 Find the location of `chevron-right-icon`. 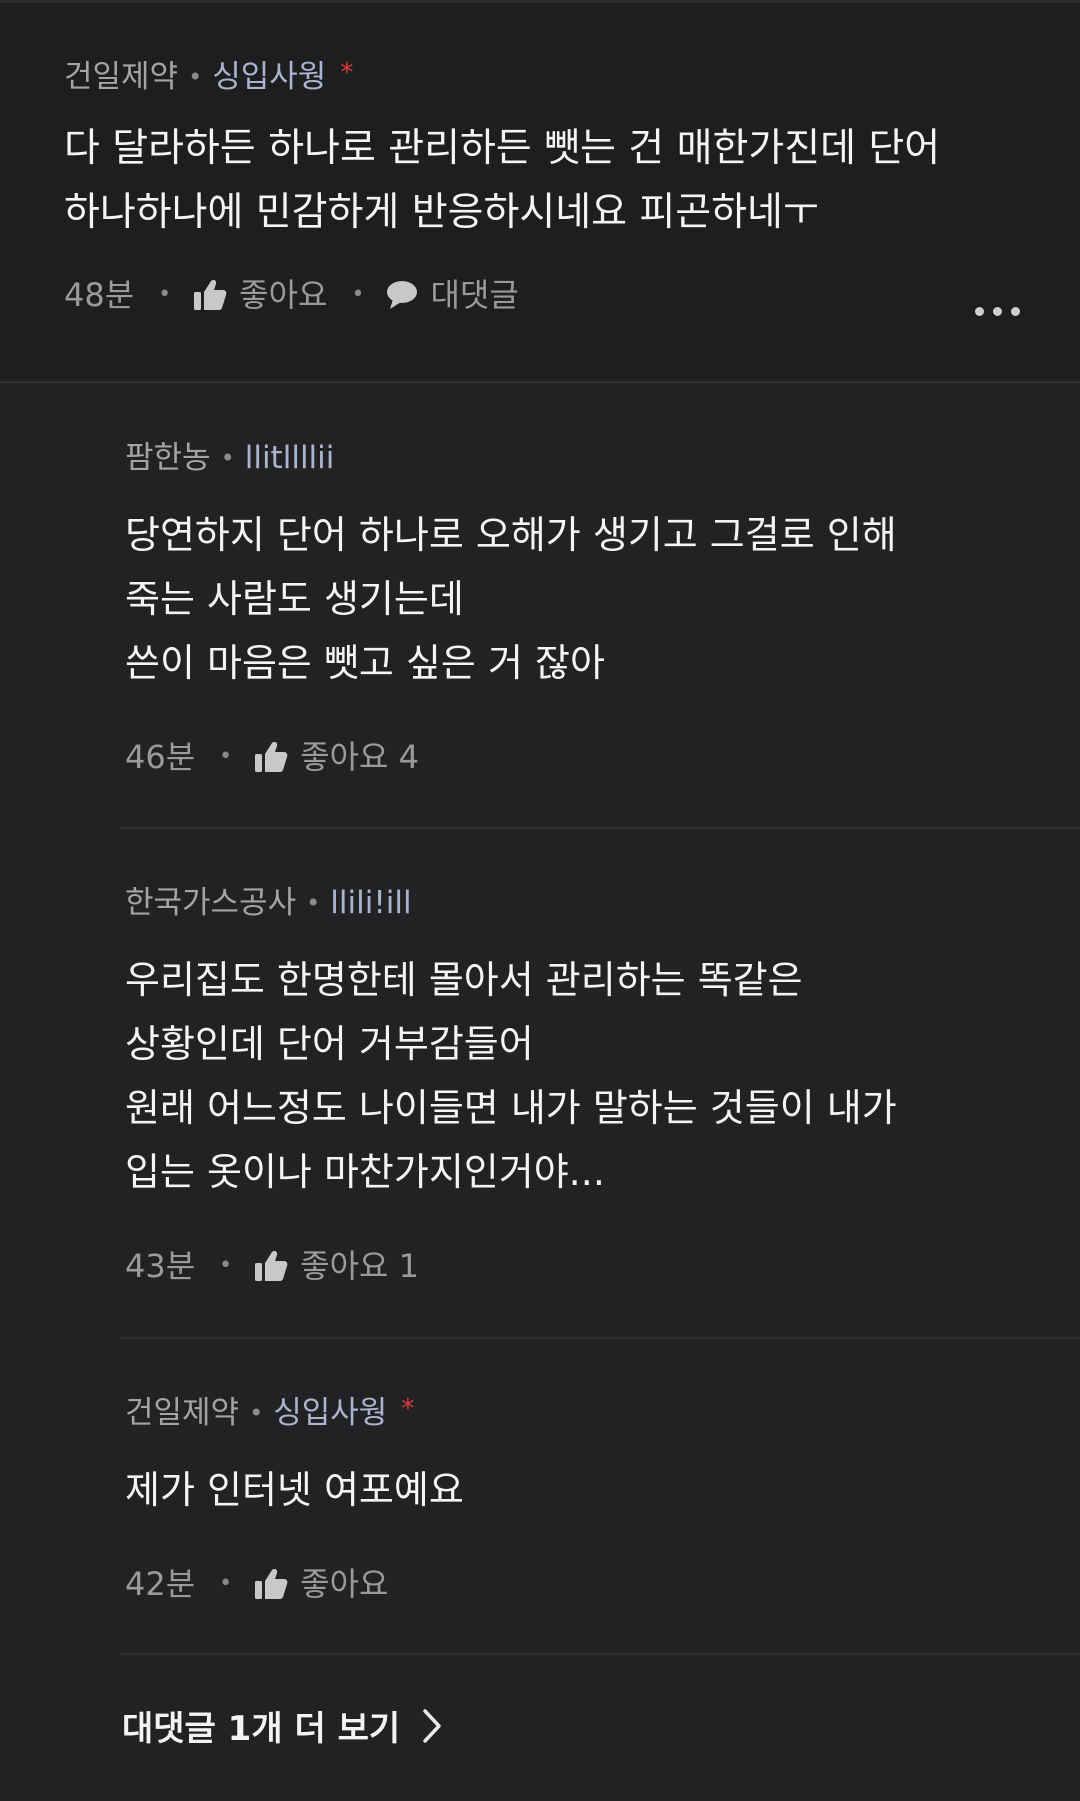

chevron-right-icon is located at coordinates (432, 1725).